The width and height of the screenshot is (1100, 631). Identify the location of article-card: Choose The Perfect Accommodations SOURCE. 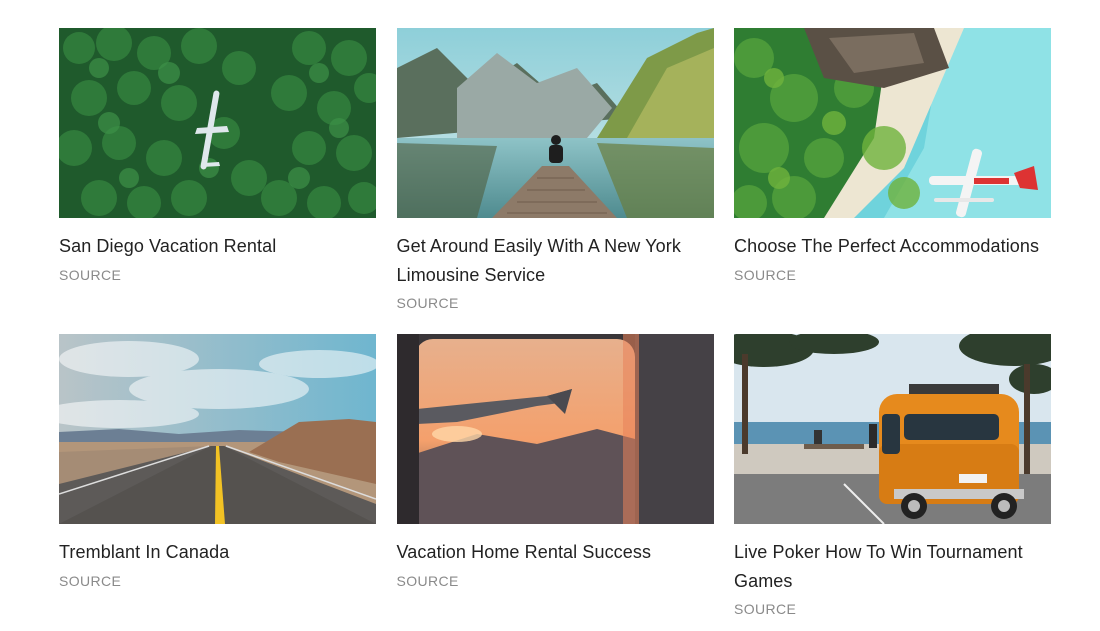
(892, 181).